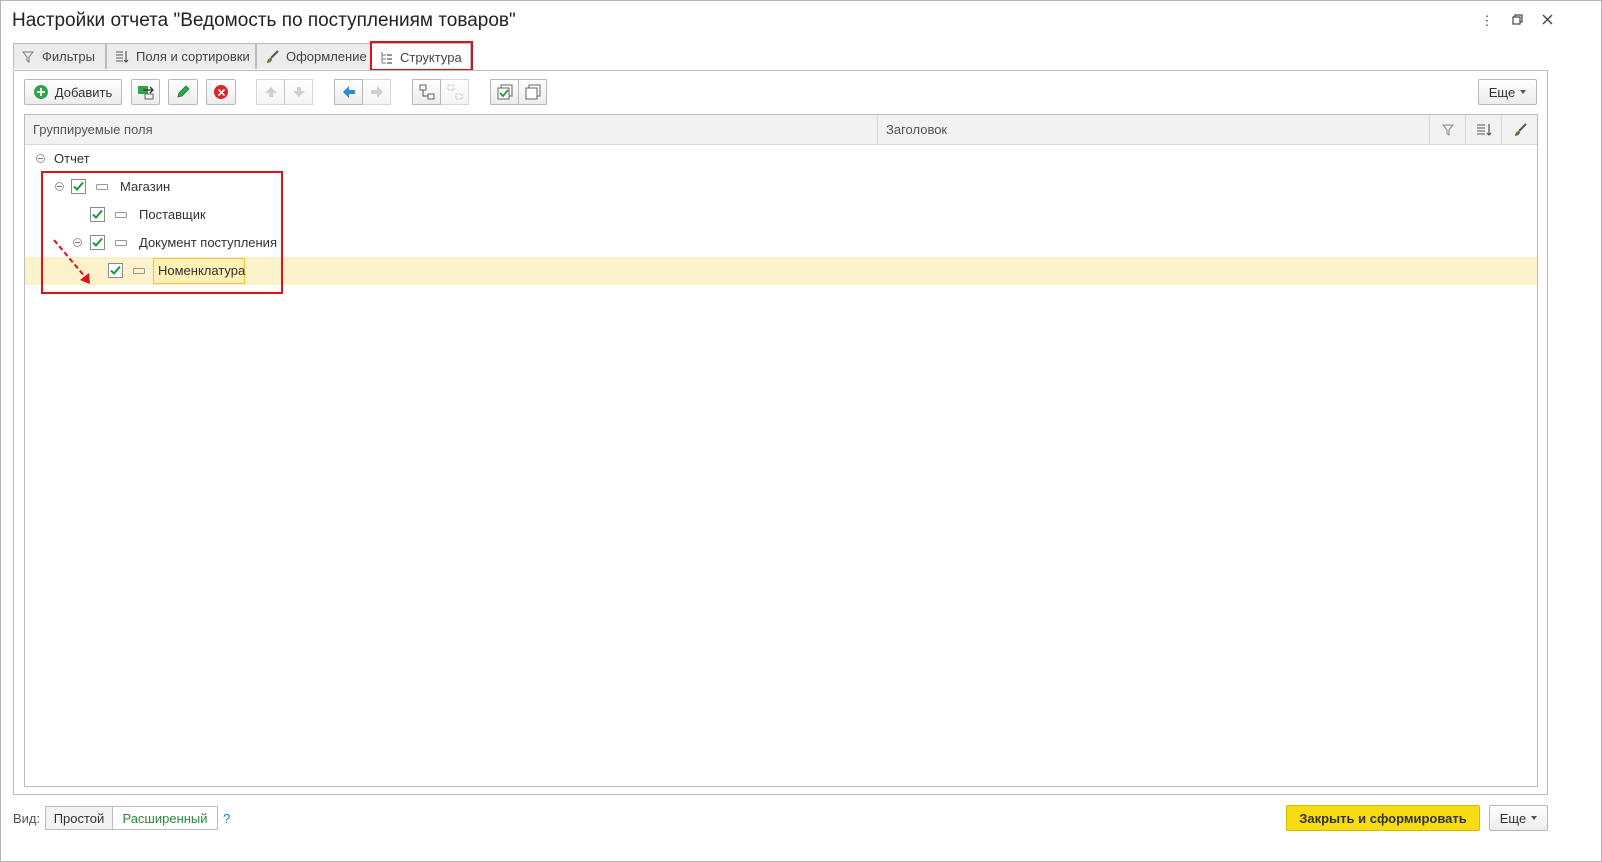  I want to click on column-appearance-toggle, so click(1519, 129).